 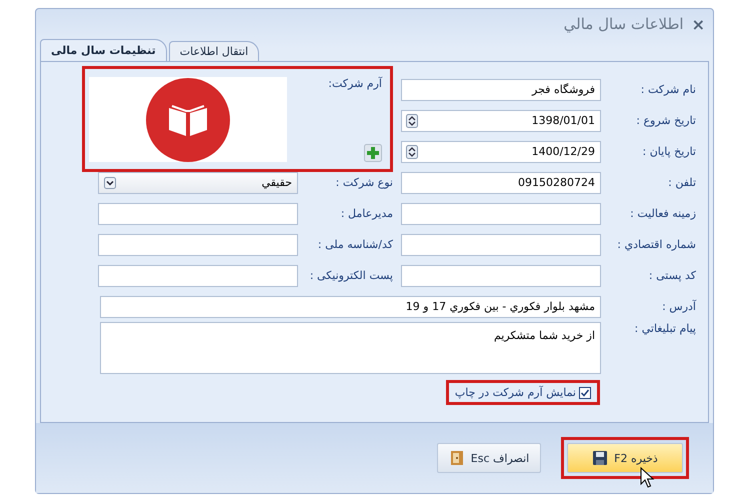 What do you see at coordinates (501, 151) in the screenshot?
I see `date-field: 1400/12/29` at bounding box center [501, 151].